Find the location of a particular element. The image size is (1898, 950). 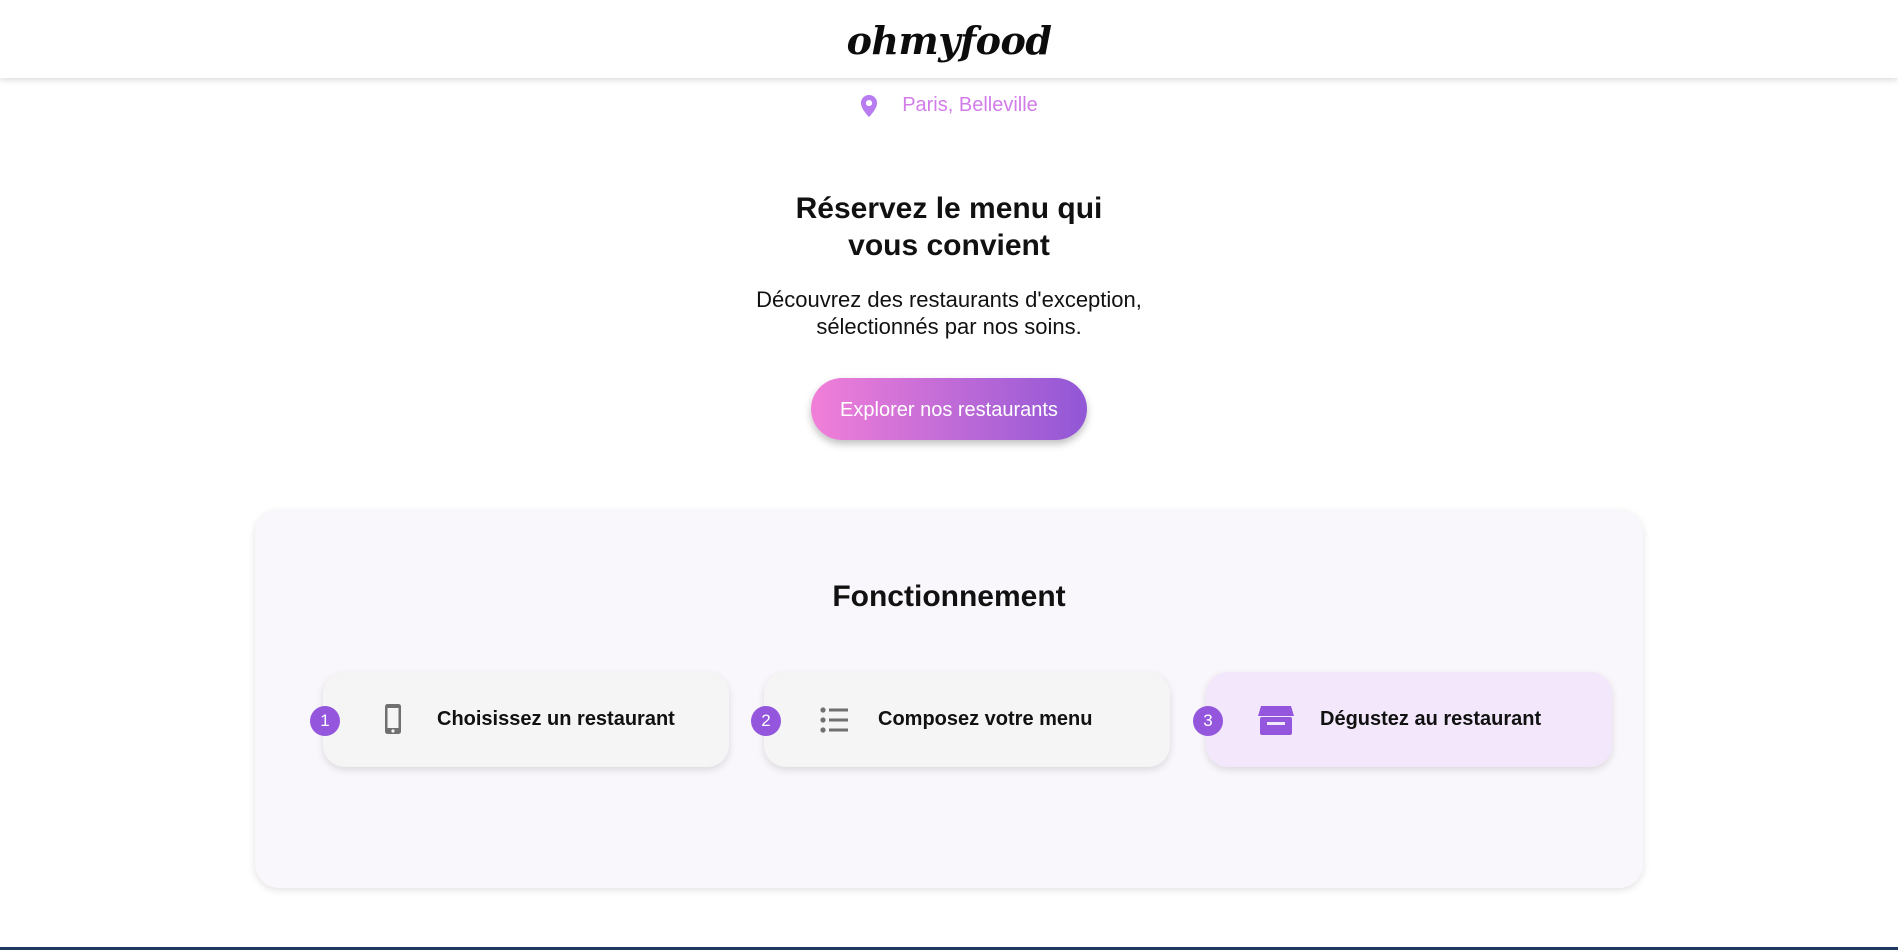

site-header: ohmyfood is located at coordinates (949, 39).